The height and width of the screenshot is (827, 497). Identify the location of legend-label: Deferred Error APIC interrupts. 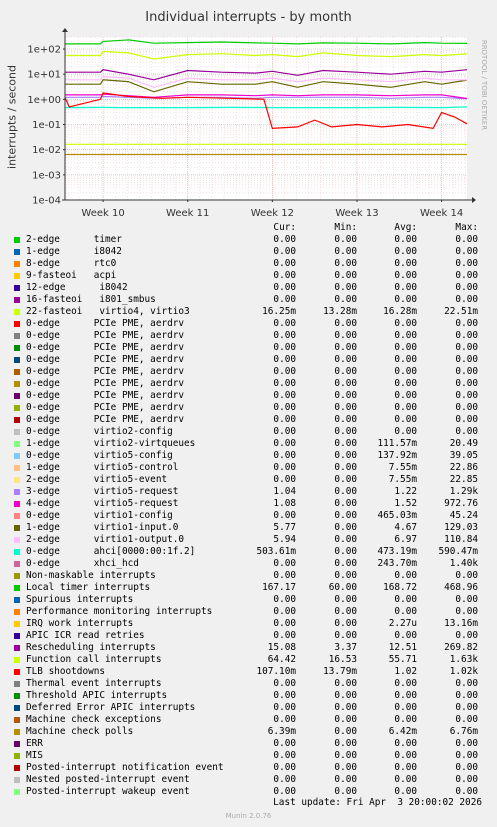
(111, 707).